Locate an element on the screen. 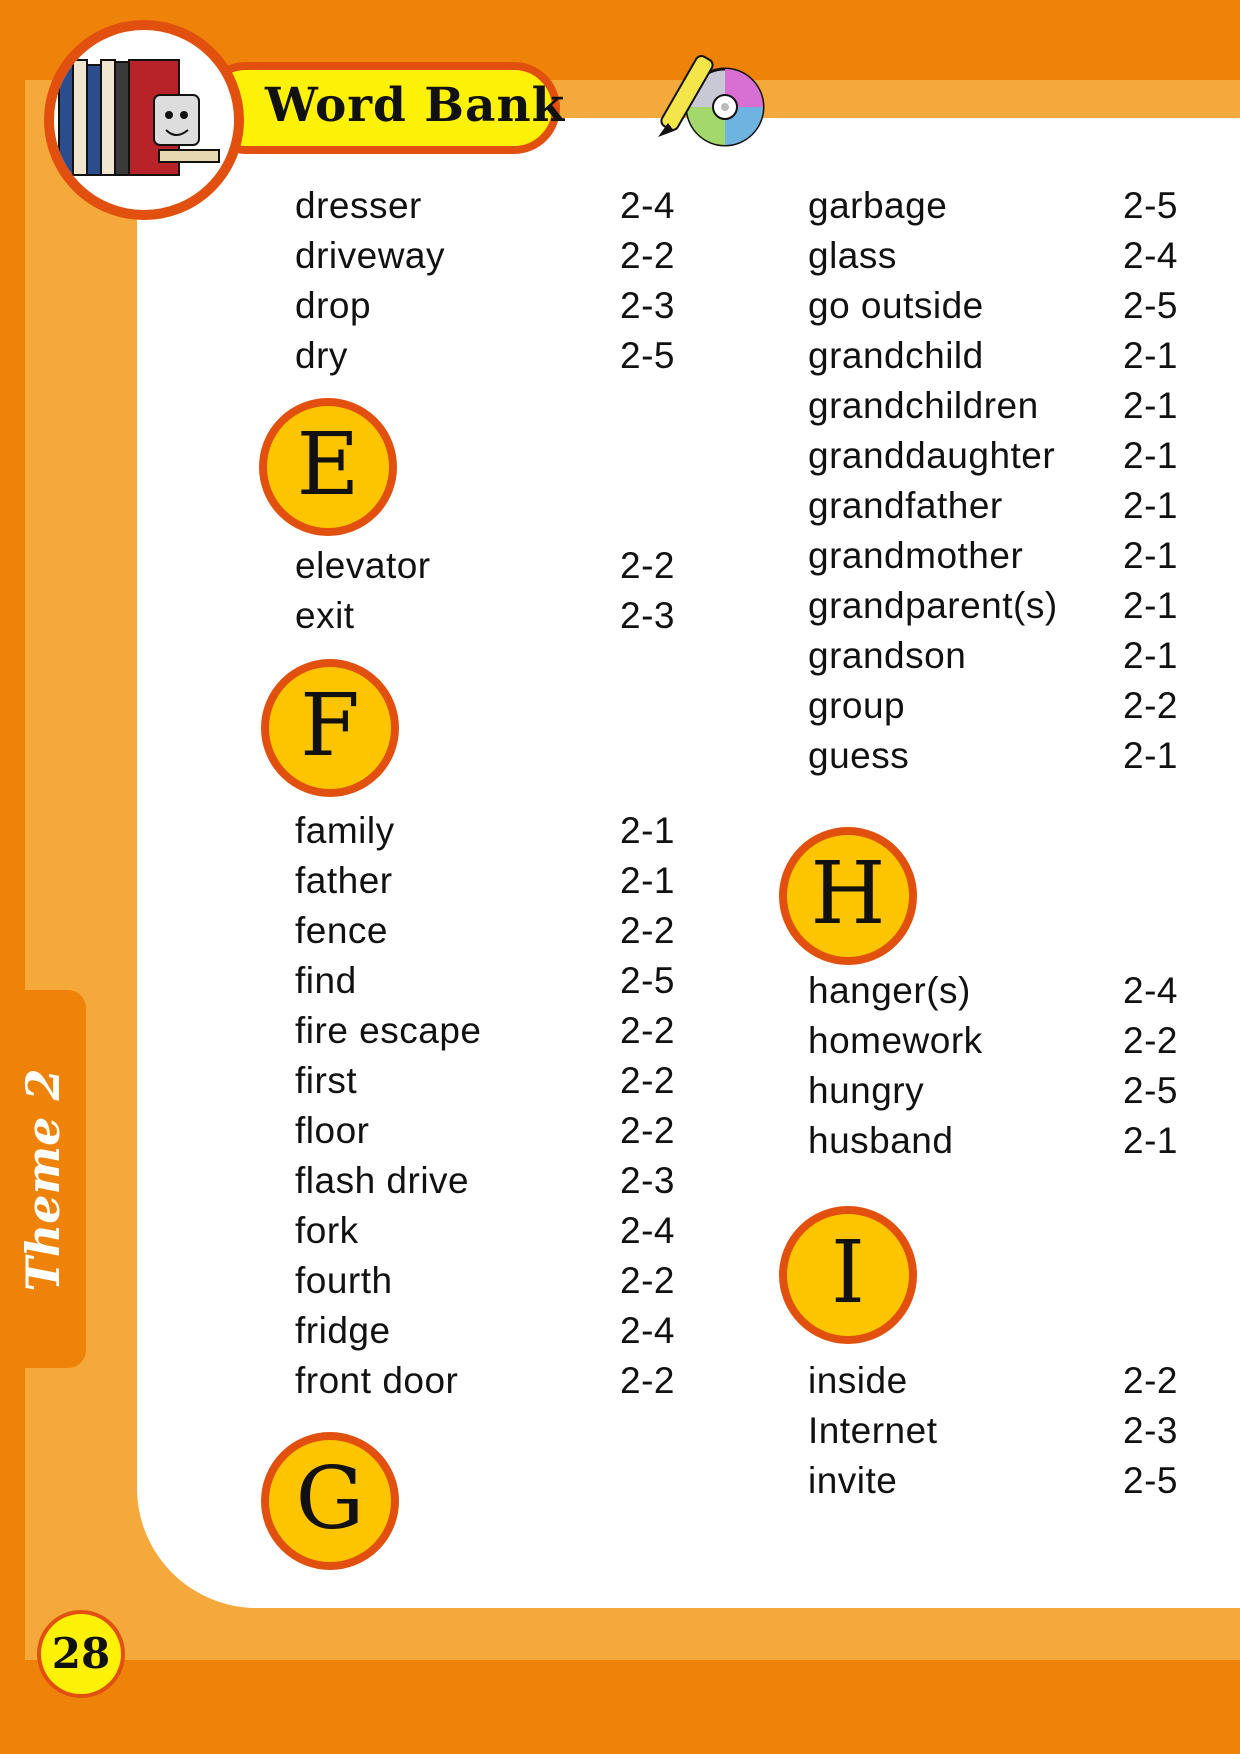 The image size is (1240, 1754). page-number: 28 is located at coordinates (81, 1654).